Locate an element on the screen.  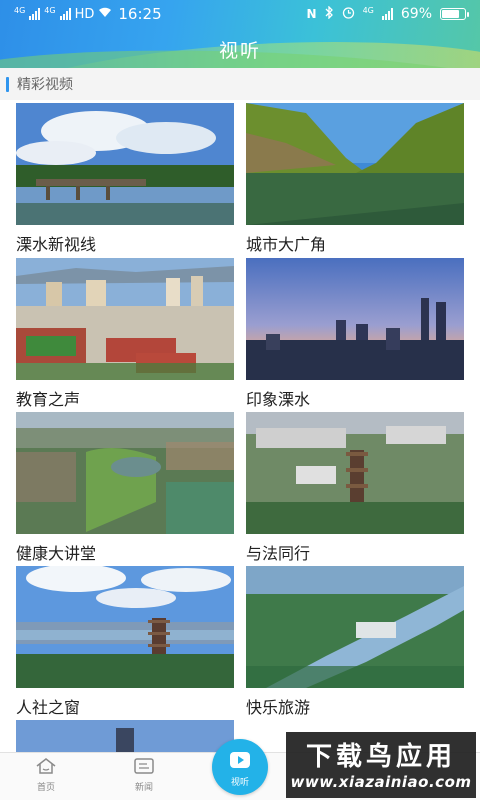
video-title: 城市大广角 is located at coordinates (286, 244).